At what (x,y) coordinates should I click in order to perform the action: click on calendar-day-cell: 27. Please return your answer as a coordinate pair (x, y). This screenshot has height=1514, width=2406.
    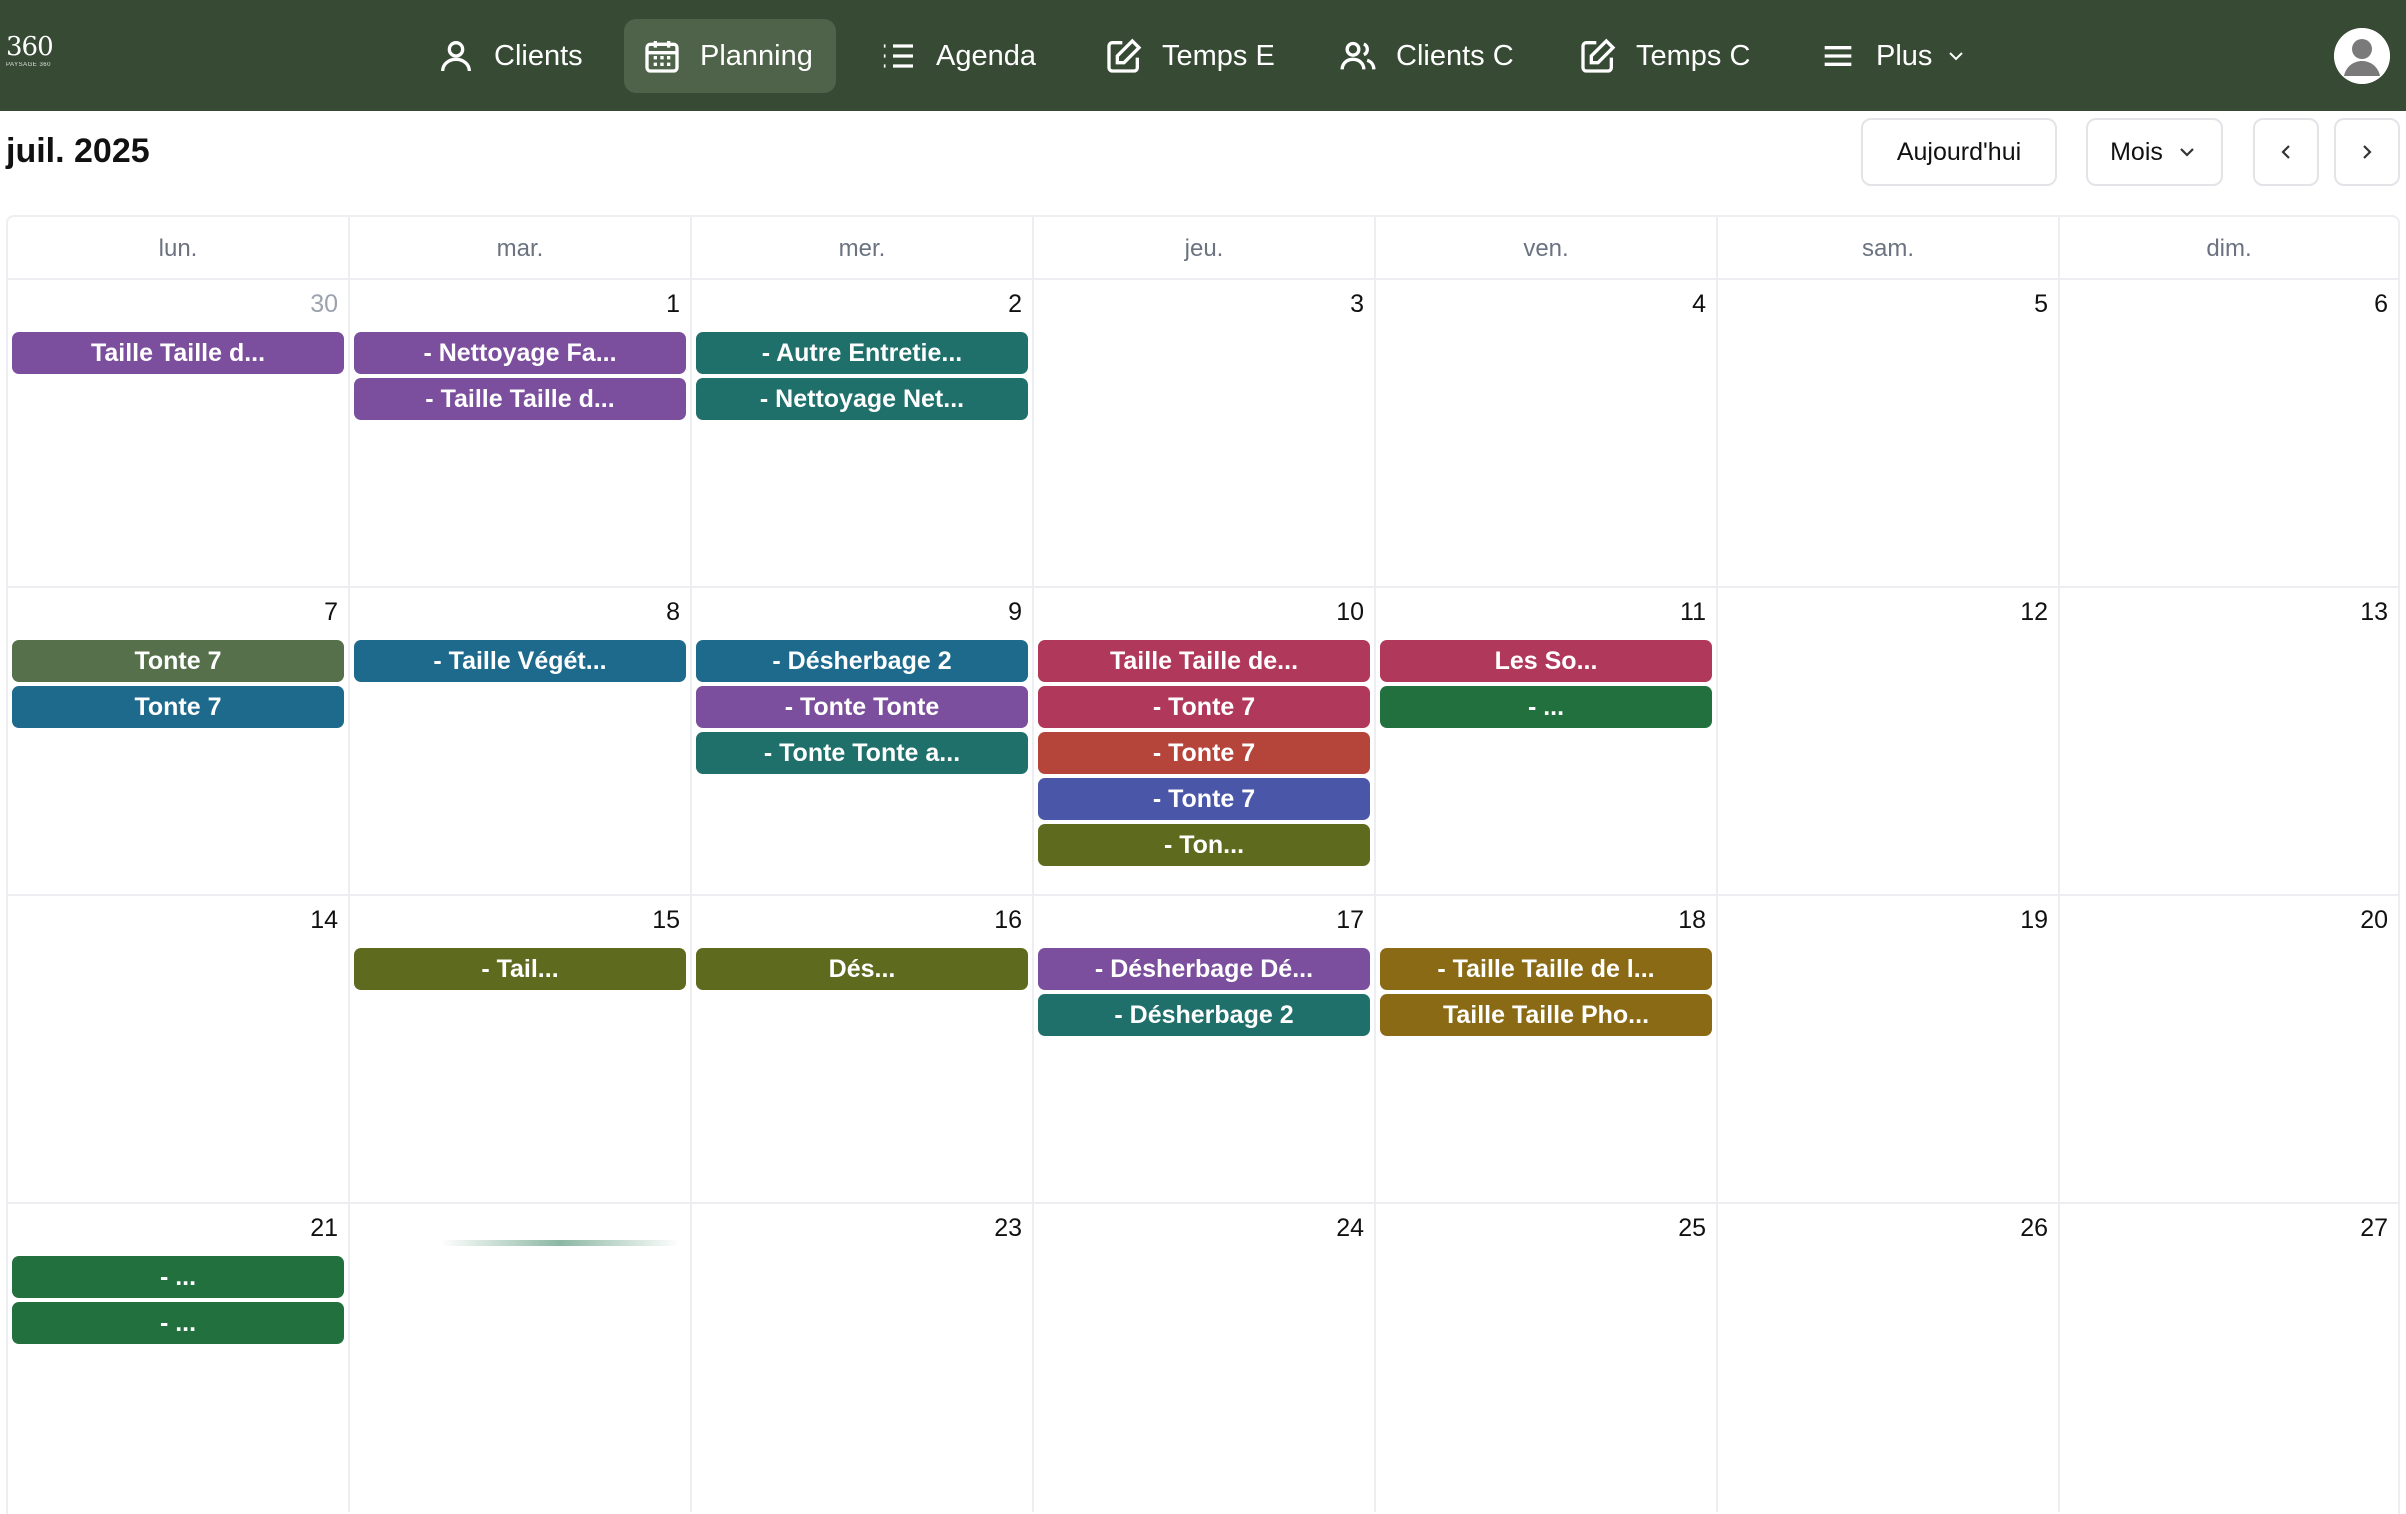
    Looking at the image, I should click on (2229, 1358).